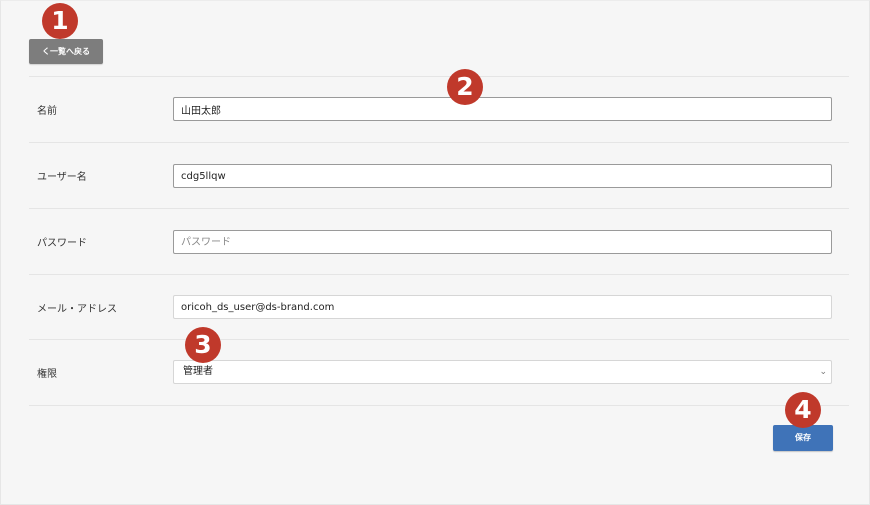  I want to click on form-row-username: ユーザー名, so click(439, 175).